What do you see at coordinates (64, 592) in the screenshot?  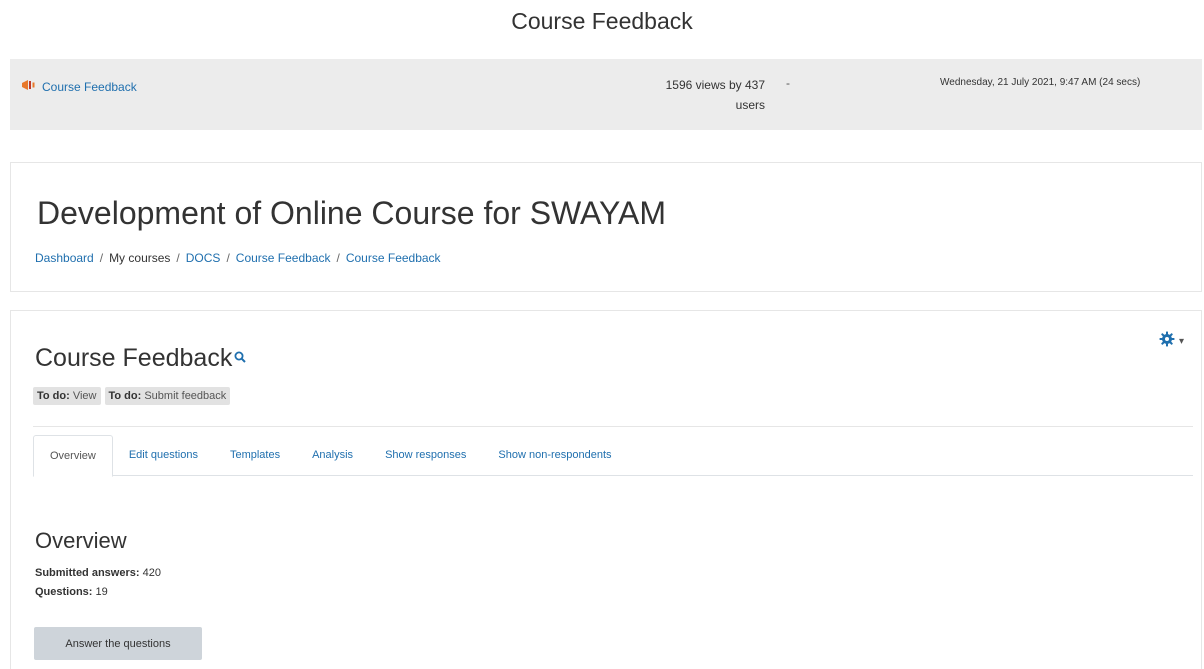 I see `questions-label: Questions:` at bounding box center [64, 592].